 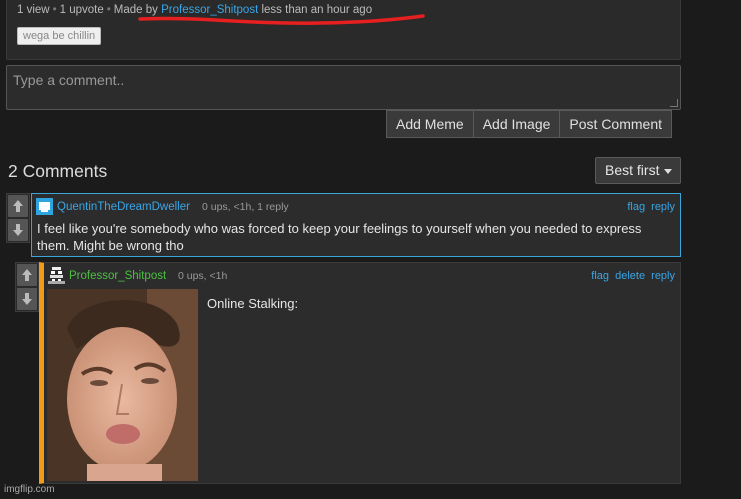 I want to click on comment-links: flag delete reply, so click(x=631, y=276).